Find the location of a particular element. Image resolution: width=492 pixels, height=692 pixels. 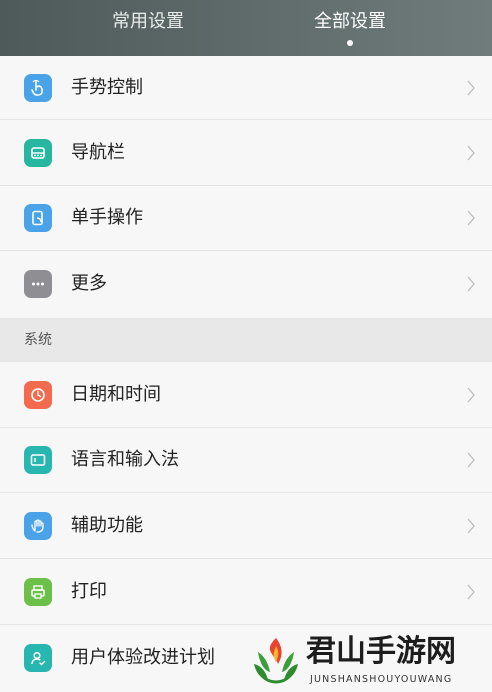

user-experience-icon is located at coordinates (38, 658).